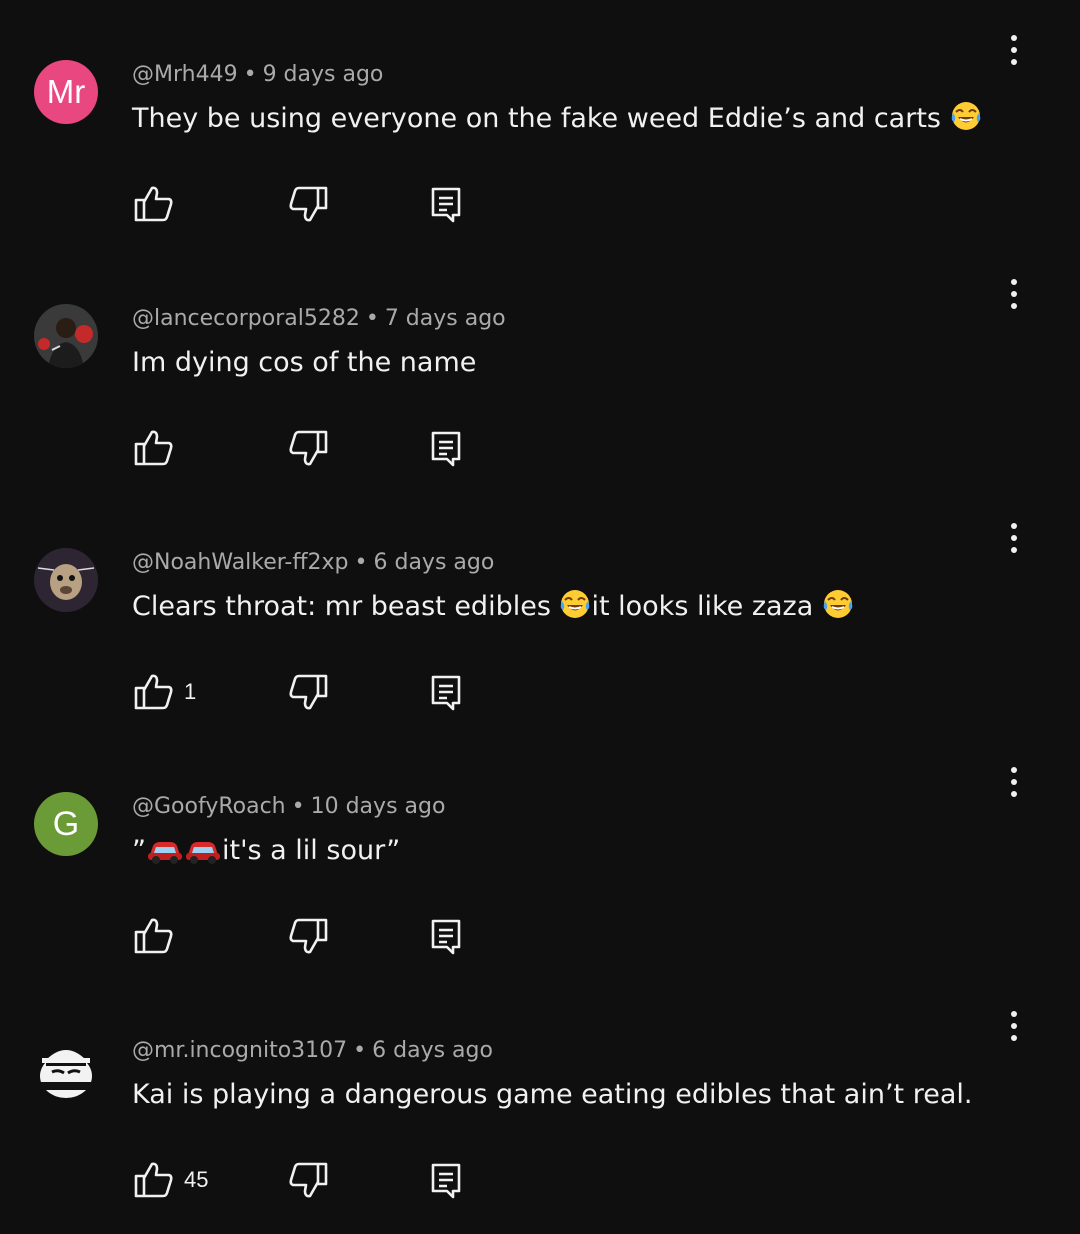 The image size is (1080, 1234). I want to click on comment-text-body: Im dying cos of the name, so click(304, 362).